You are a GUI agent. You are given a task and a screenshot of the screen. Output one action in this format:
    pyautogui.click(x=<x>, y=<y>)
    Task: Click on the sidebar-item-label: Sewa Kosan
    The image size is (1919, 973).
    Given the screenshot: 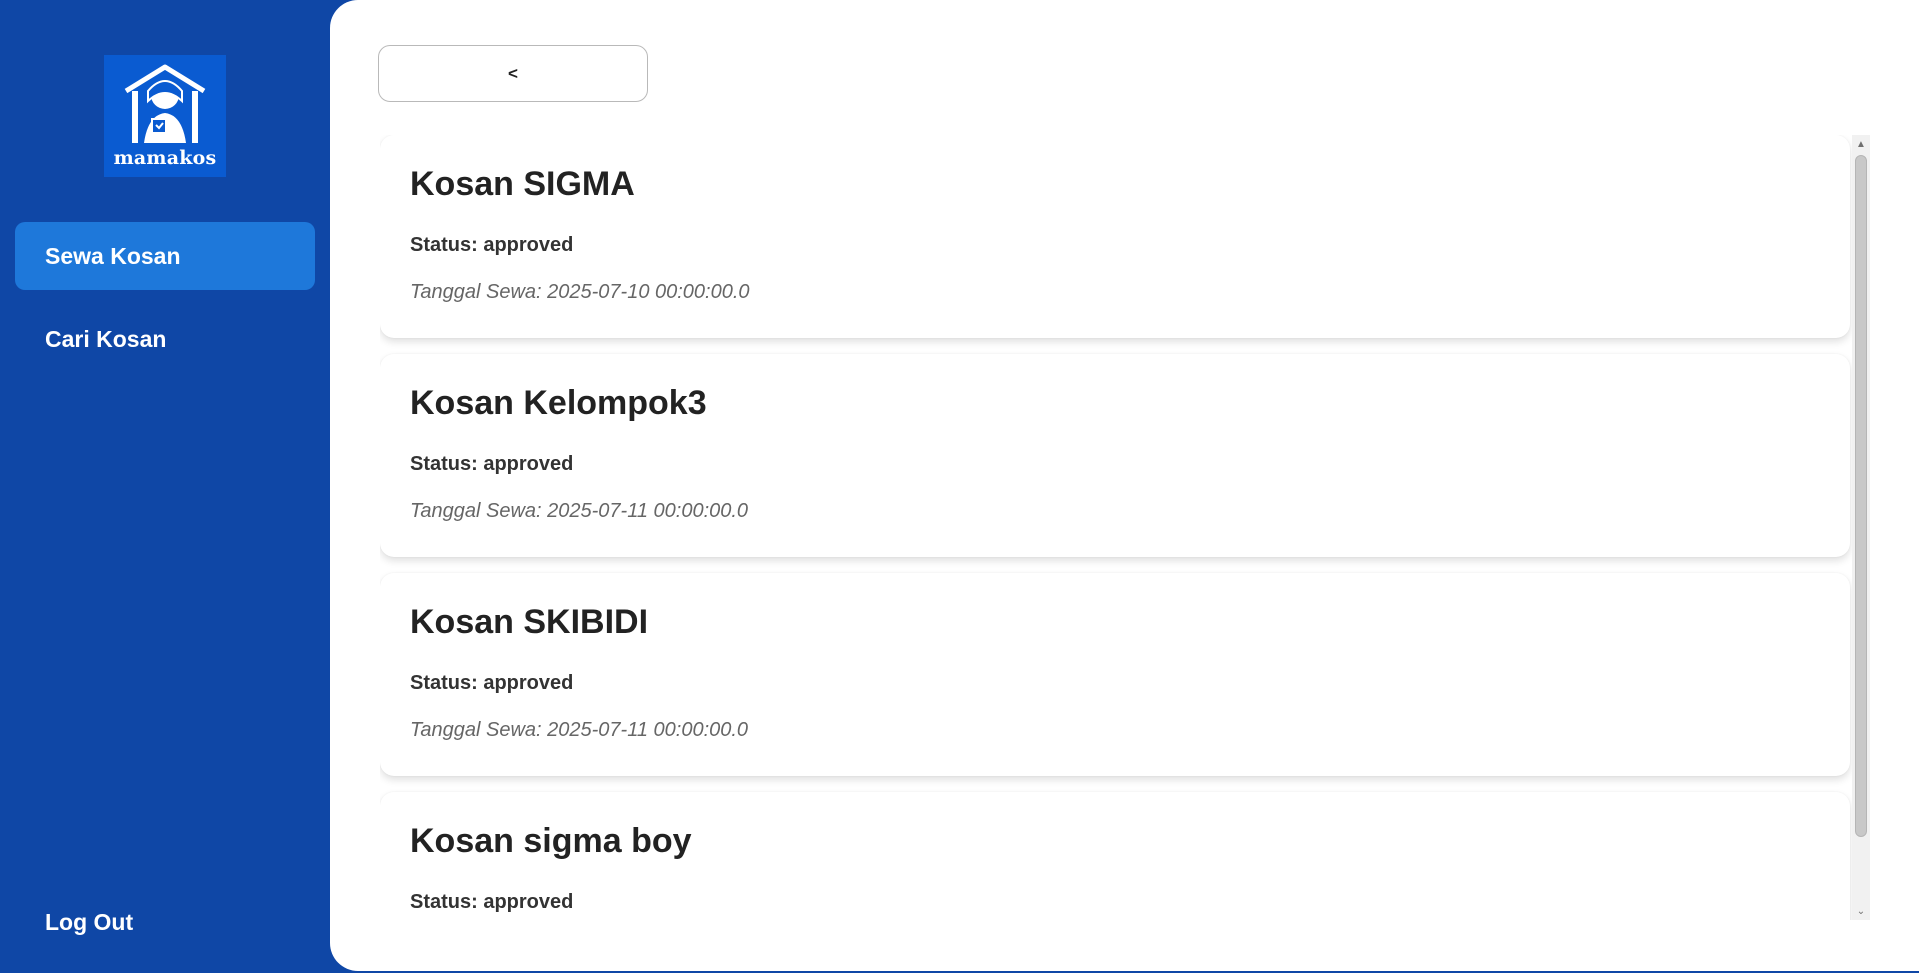 What is the action you would take?
    pyautogui.click(x=113, y=255)
    